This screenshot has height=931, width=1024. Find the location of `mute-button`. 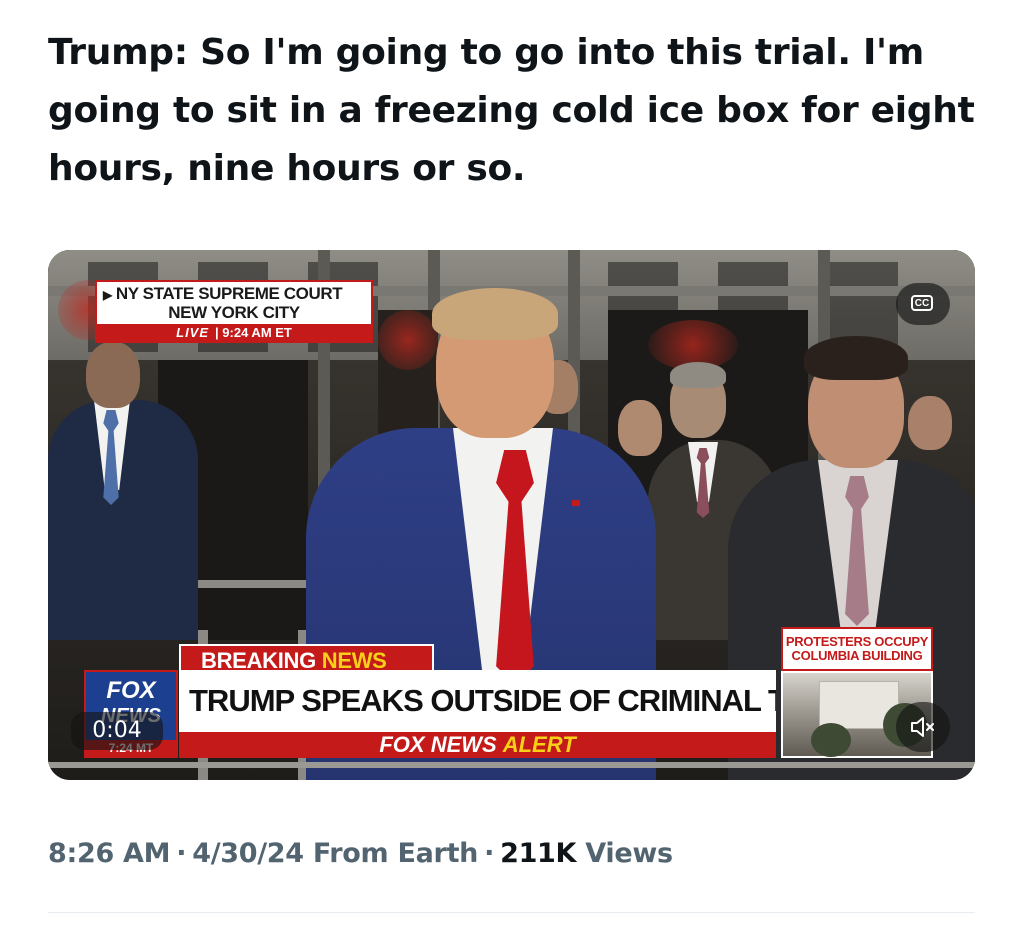

mute-button is located at coordinates (923, 727).